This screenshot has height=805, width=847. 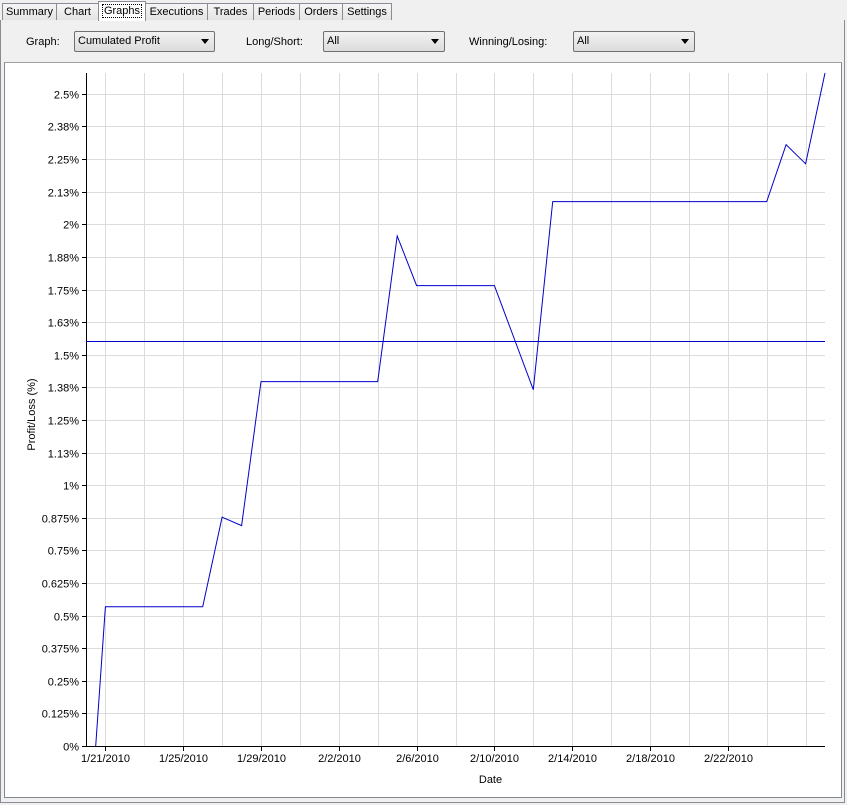 What do you see at coordinates (105, 759) in the screenshot?
I see `x-tick-label: 1/21/2010` at bounding box center [105, 759].